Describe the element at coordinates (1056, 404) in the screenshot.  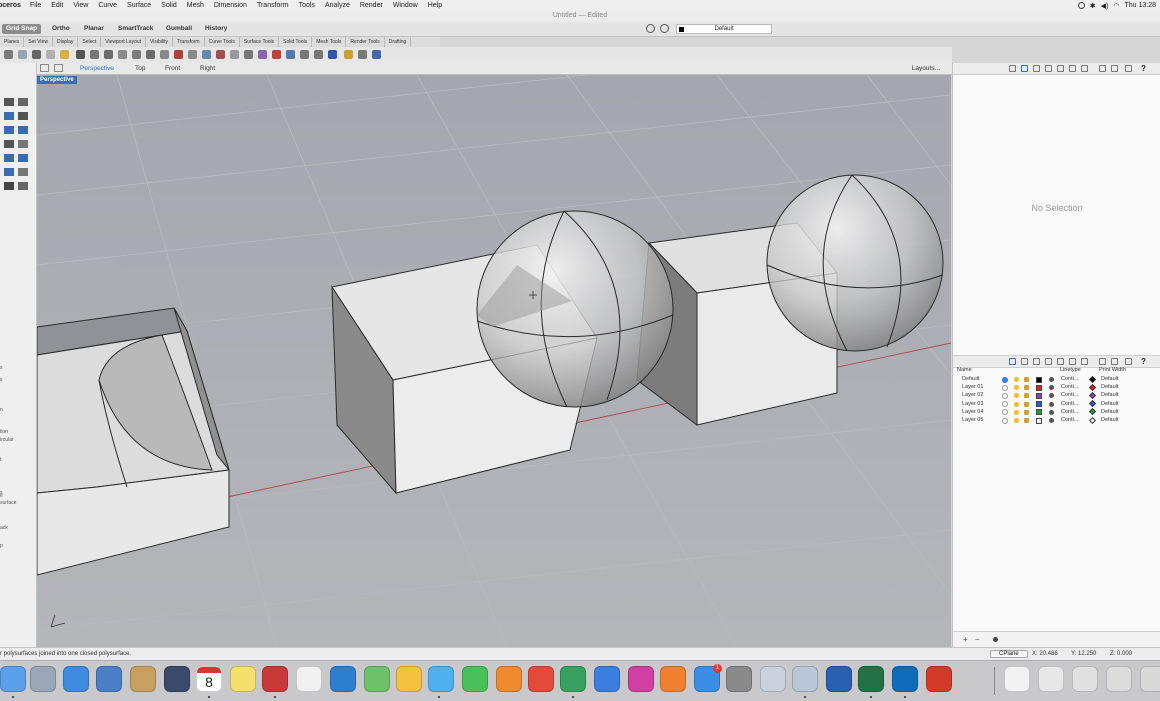
I see `layer-row: Layer 03 Conti... Default` at that location.